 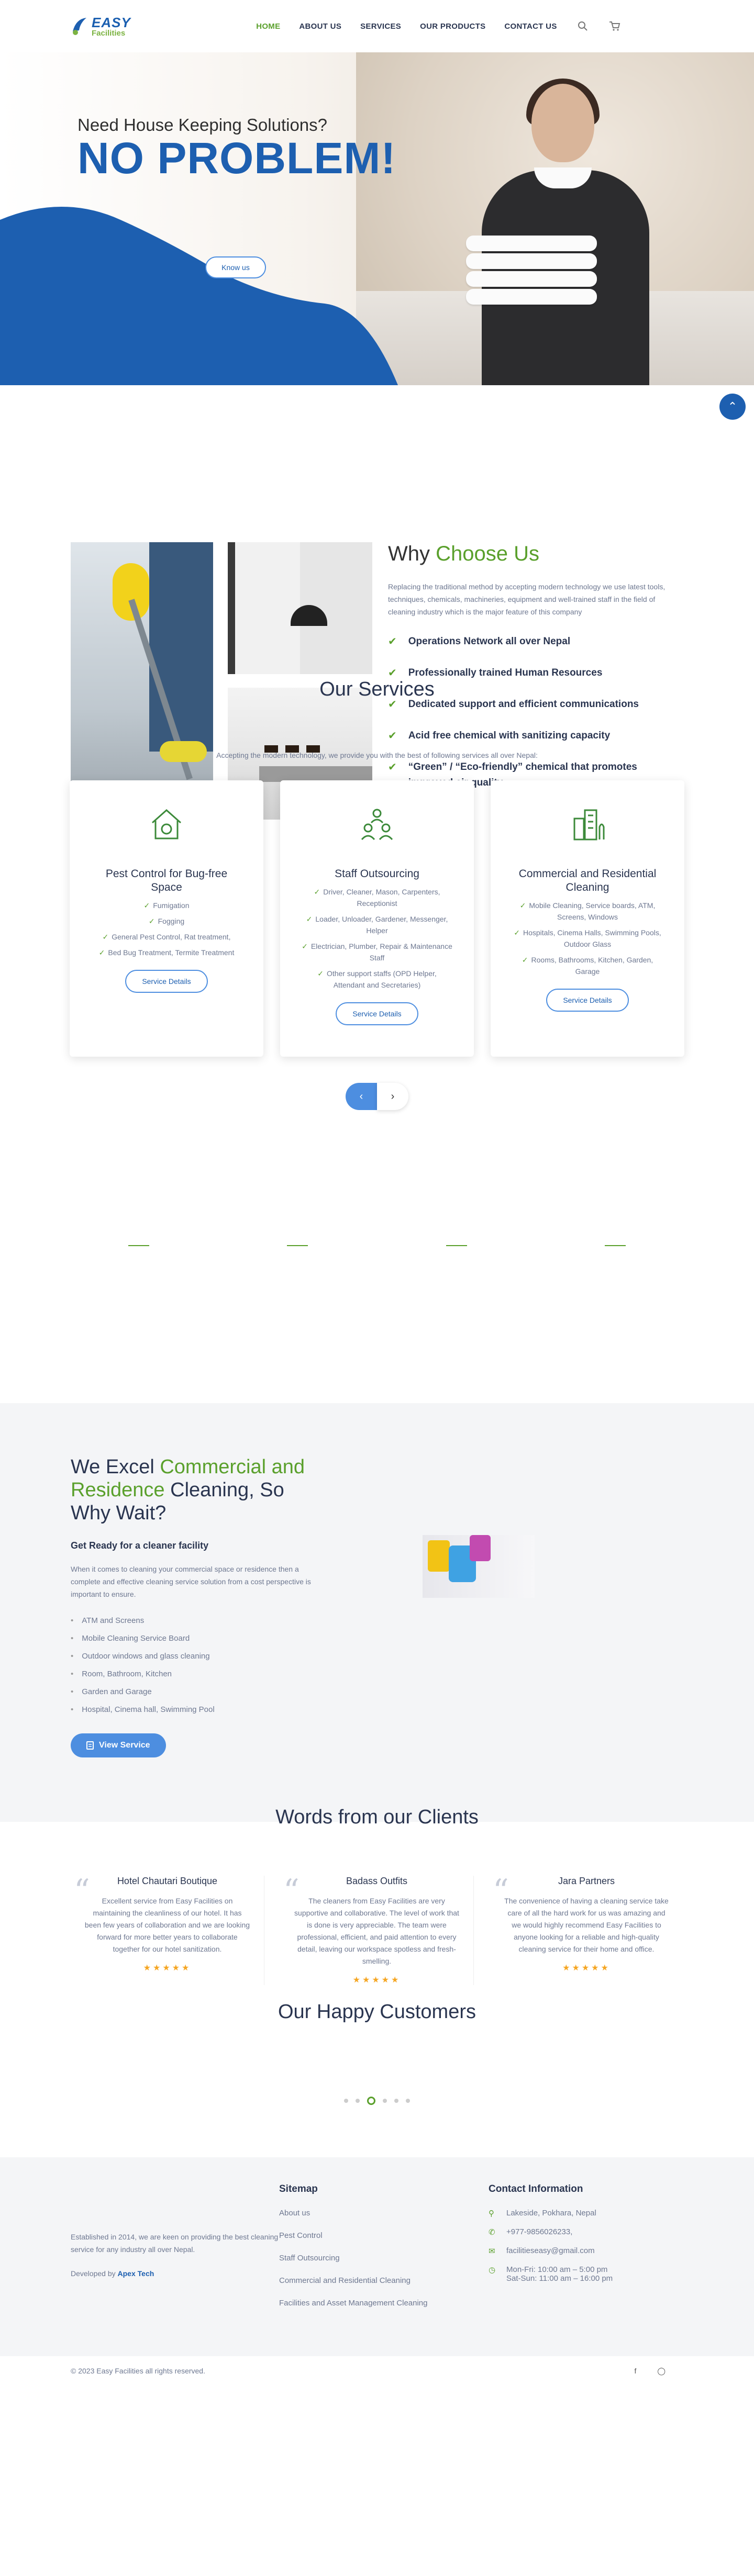 I want to click on happy-customers-section: Our Happy Customers, so click(x=377, y=2053).